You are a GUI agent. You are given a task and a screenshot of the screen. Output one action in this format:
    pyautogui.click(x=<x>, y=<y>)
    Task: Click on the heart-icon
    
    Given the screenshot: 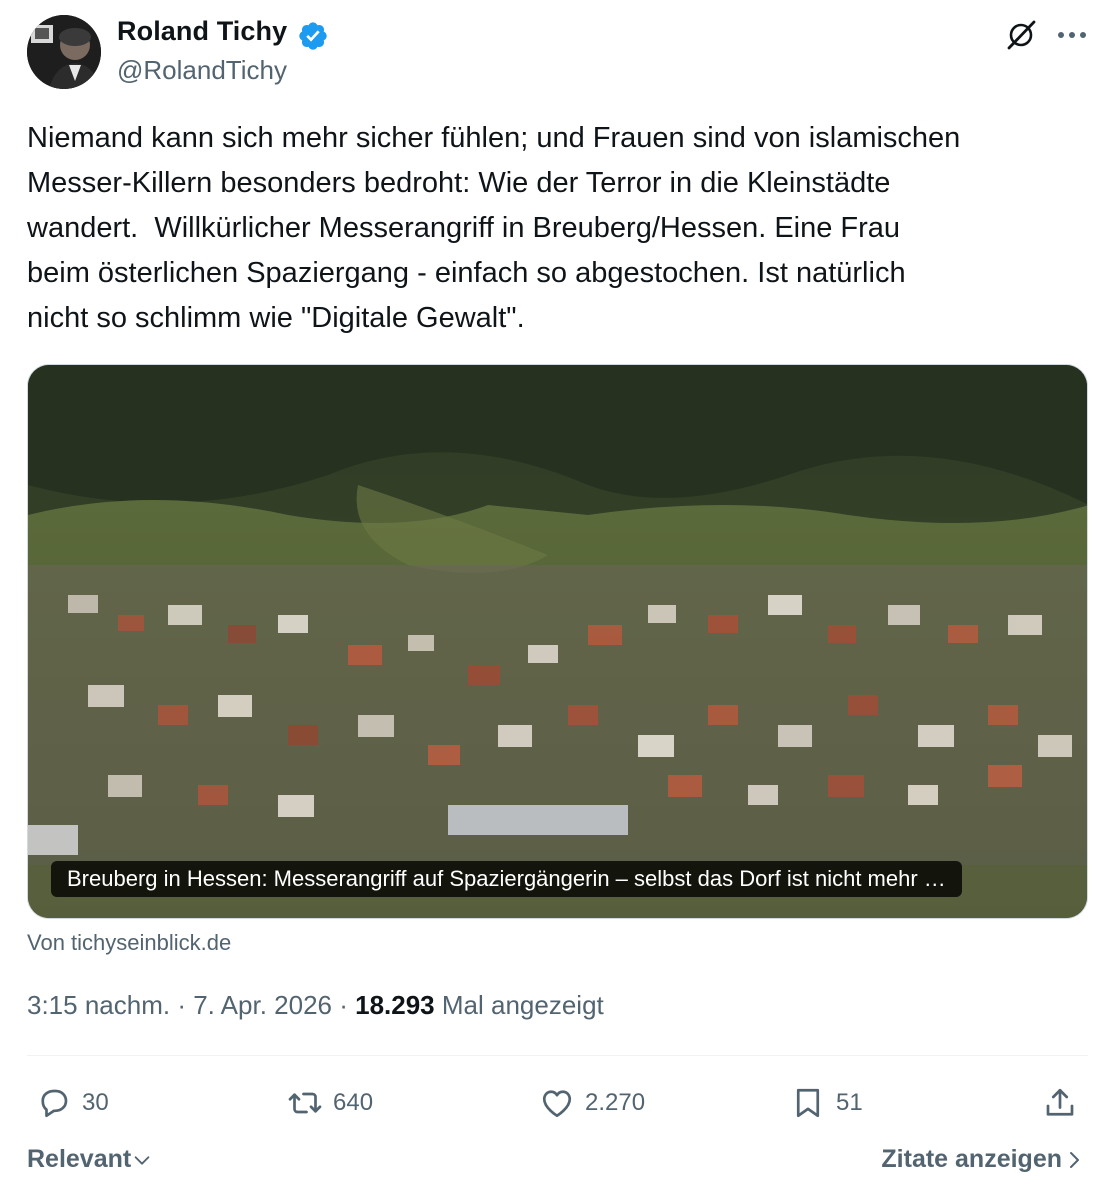 What is the action you would take?
    pyautogui.click(x=557, y=1104)
    